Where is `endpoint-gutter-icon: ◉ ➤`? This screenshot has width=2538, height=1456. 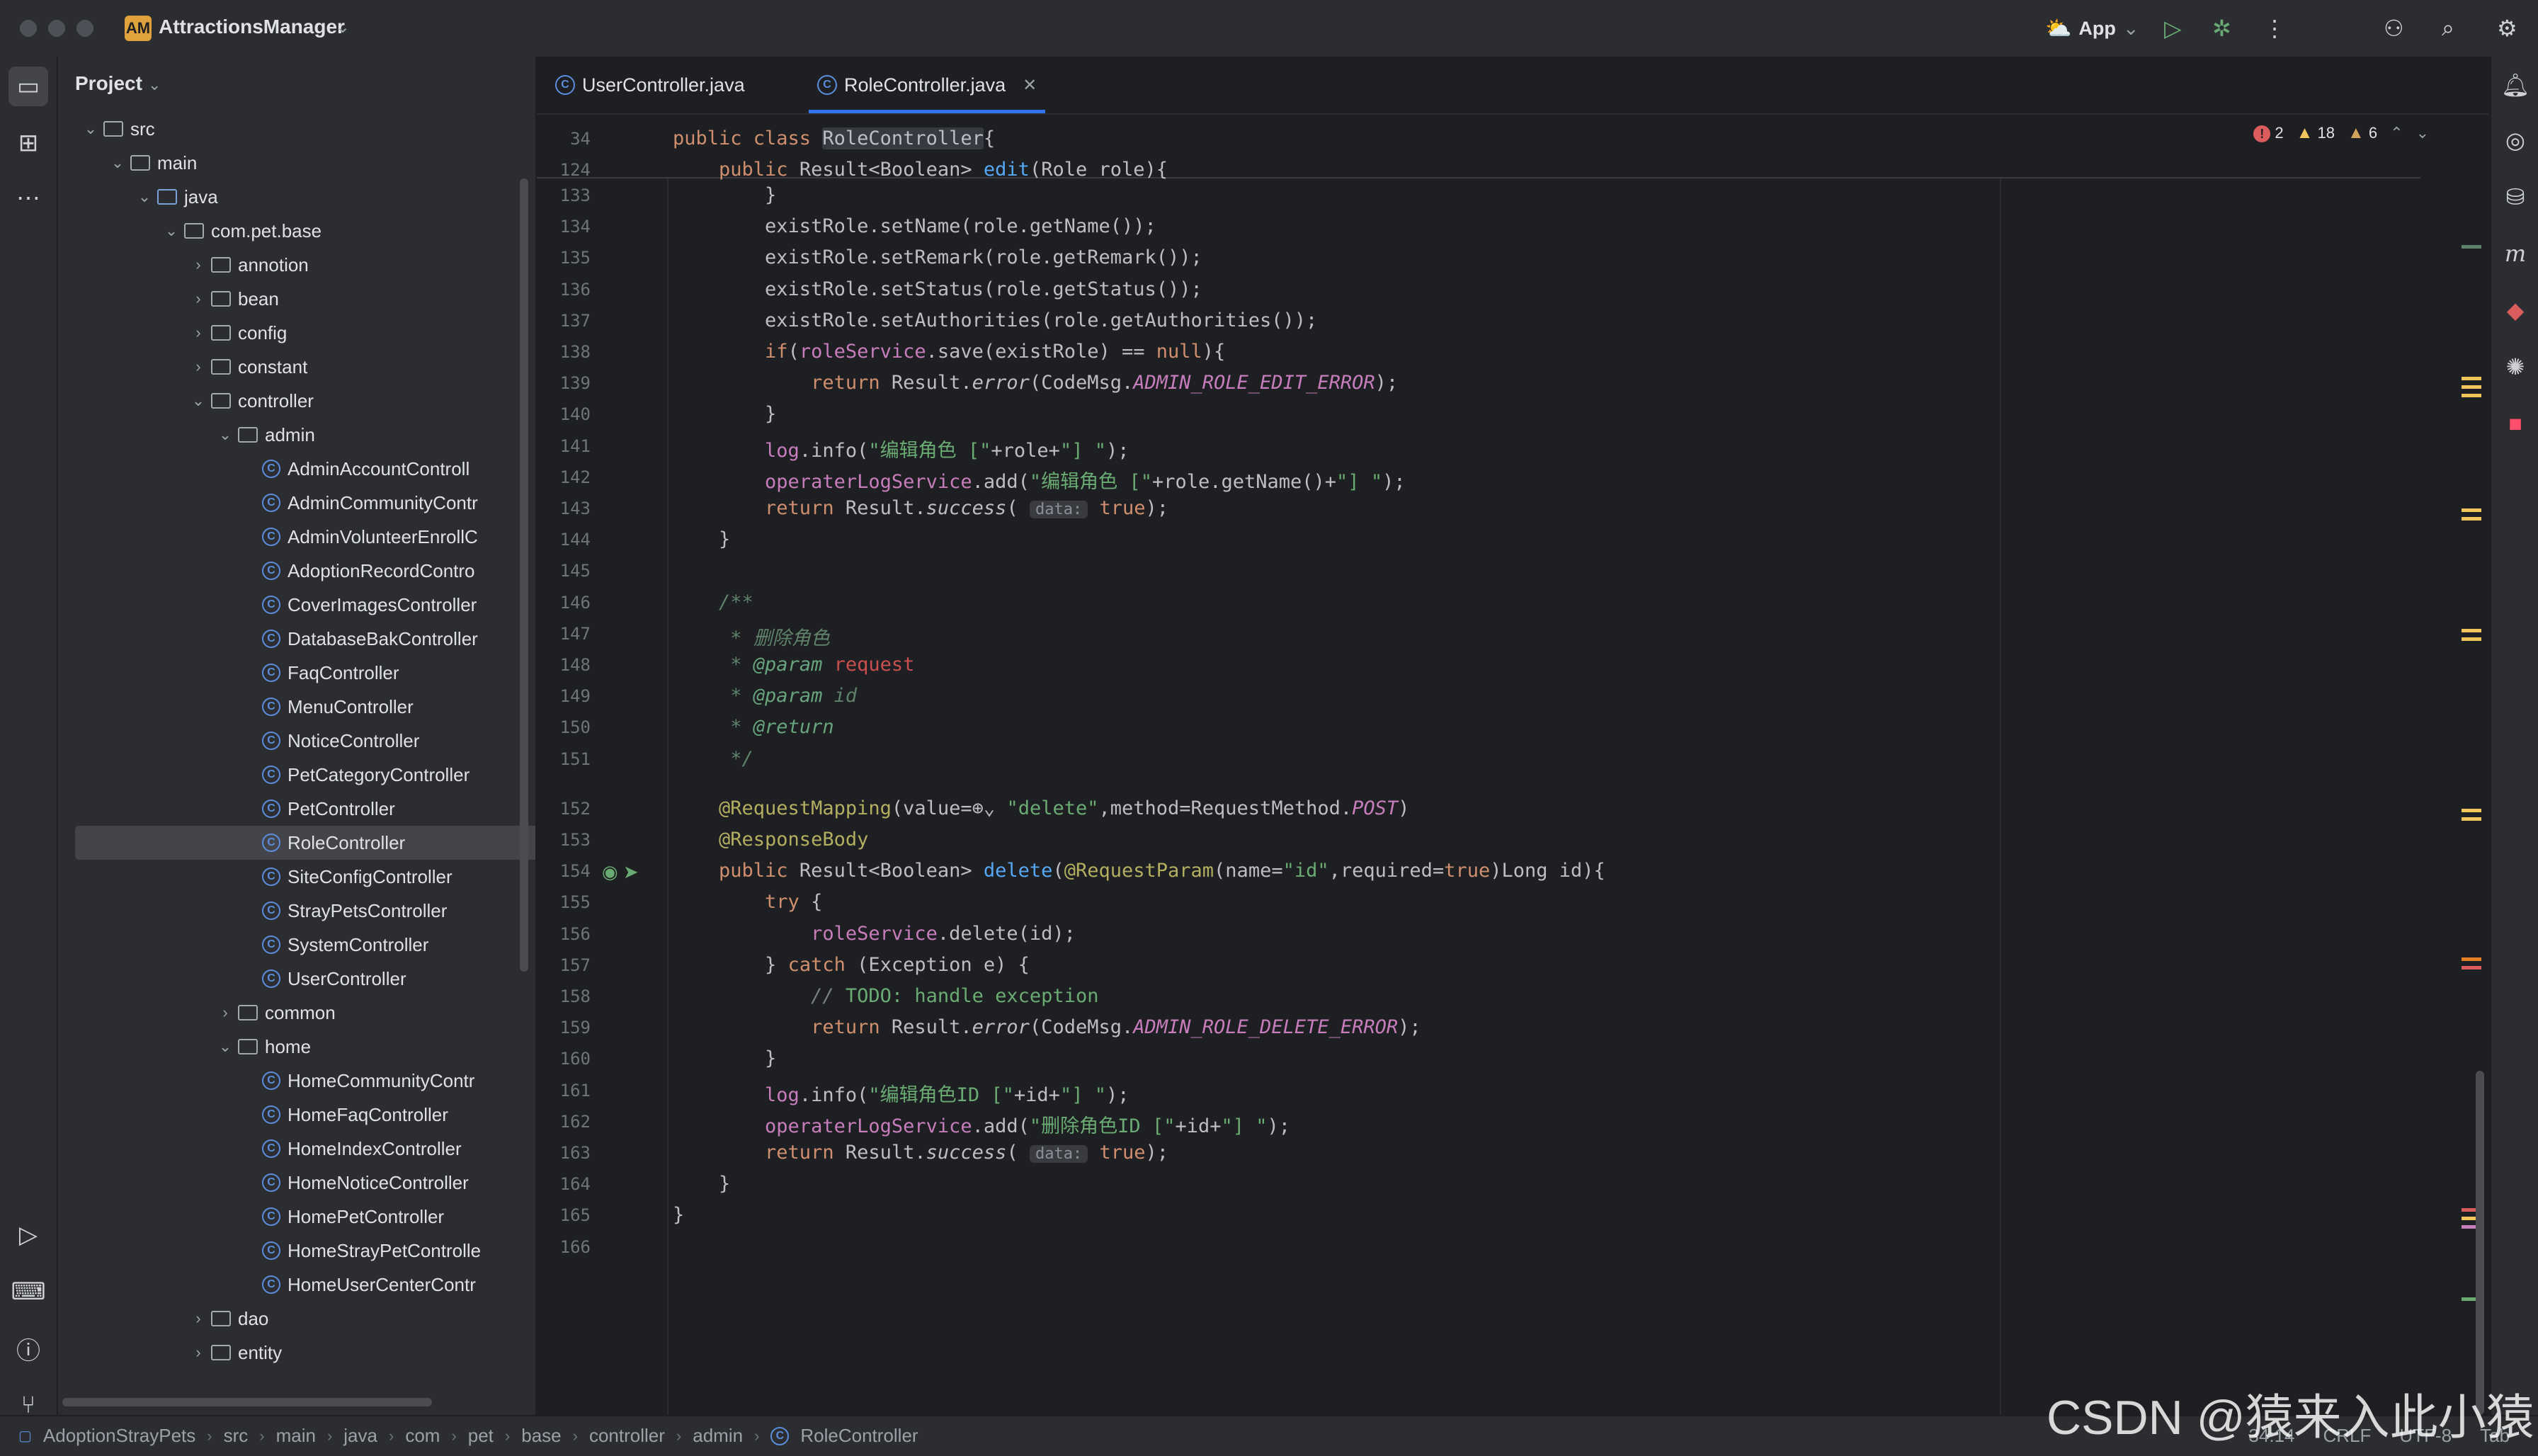 endpoint-gutter-icon: ◉ ➤ is located at coordinates (620, 872).